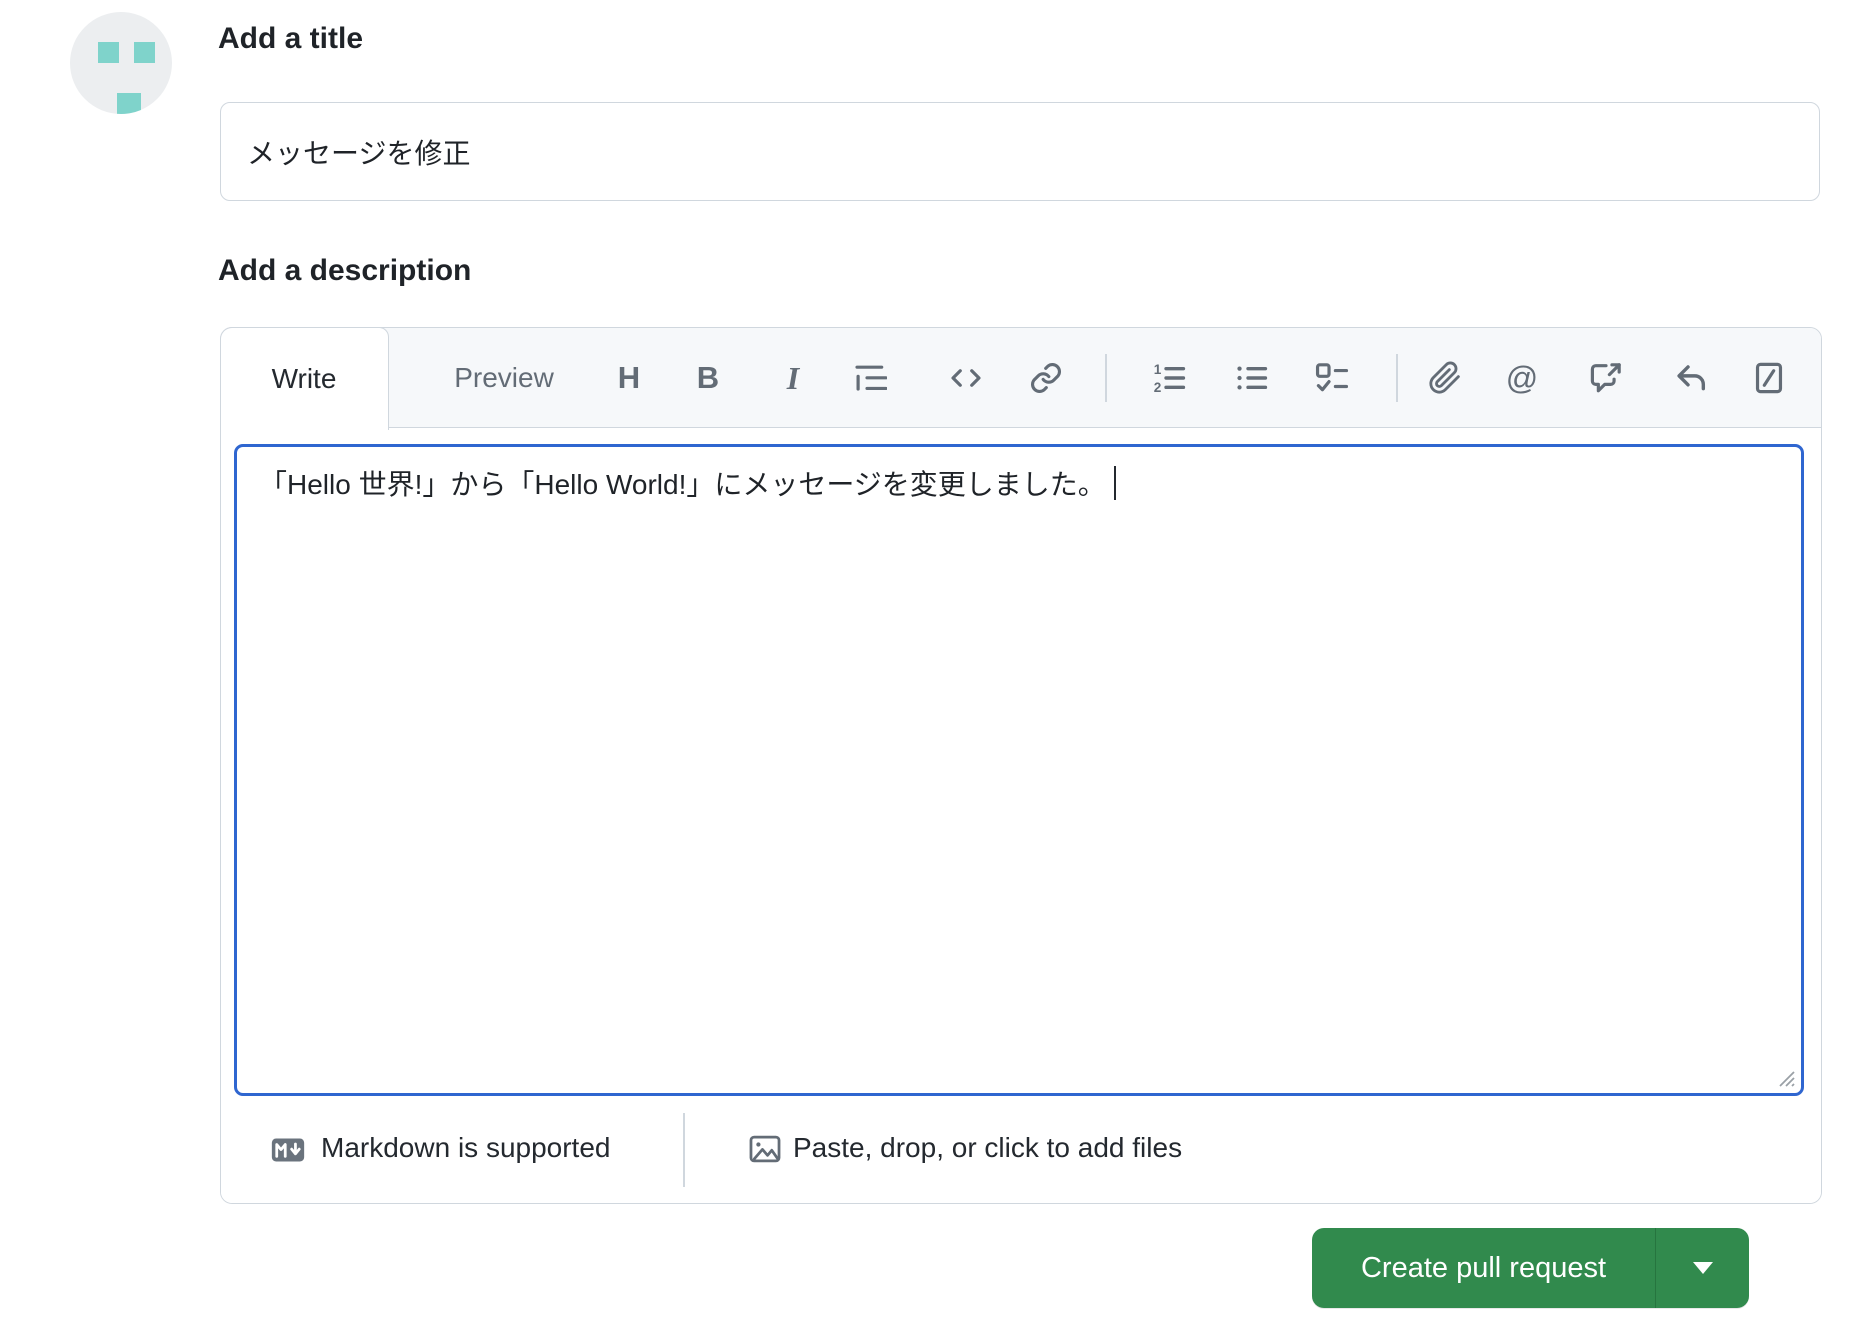  Describe the element at coordinates (121, 63) in the screenshot. I see `avatar` at that location.